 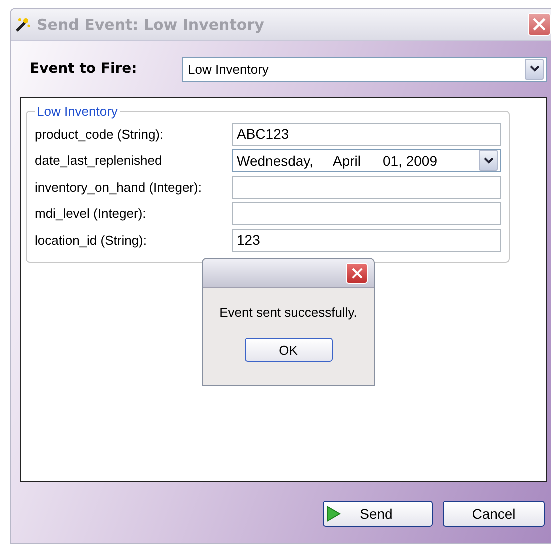 I want to click on date-weekday: Wednesday,, so click(x=276, y=160).